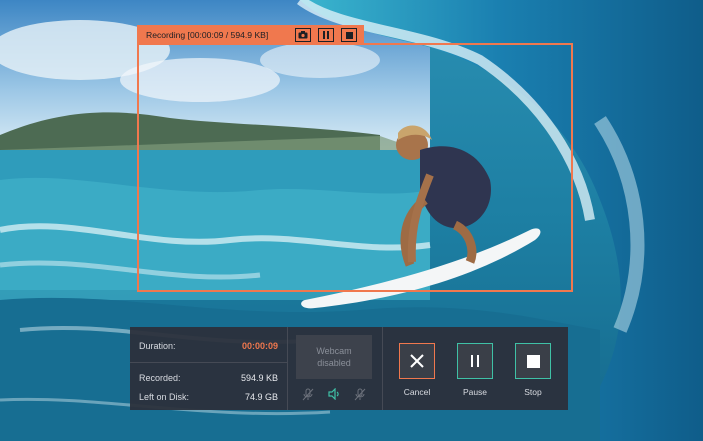 The width and height of the screenshot is (703, 441). What do you see at coordinates (208, 378) in the screenshot?
I see `recorded-row: Recorded: 594.9 KB` at bounding box center [208, 378].